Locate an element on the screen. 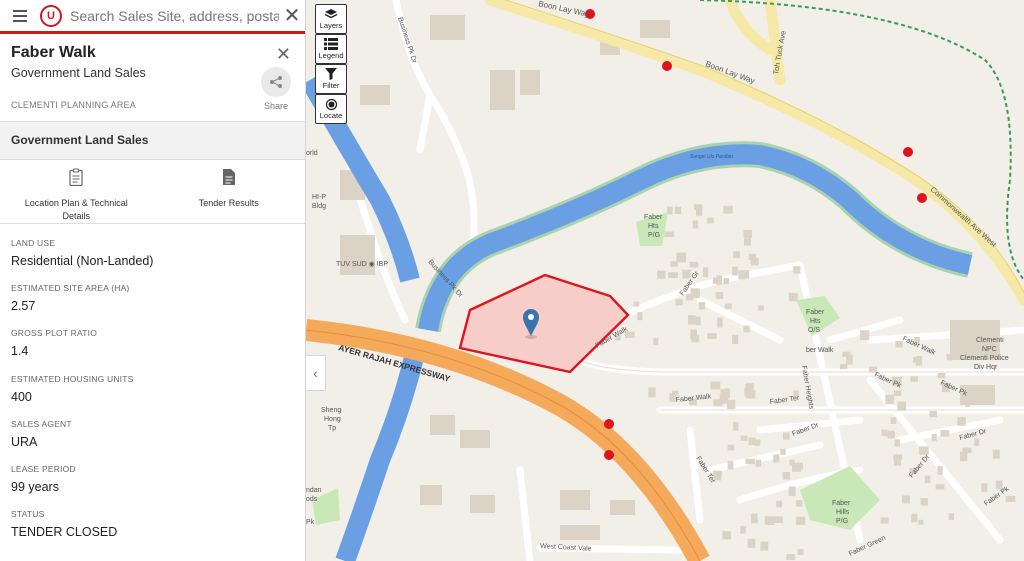 The image size is (1024, 561). clipboard-icon is located at coordinates (76, 177).